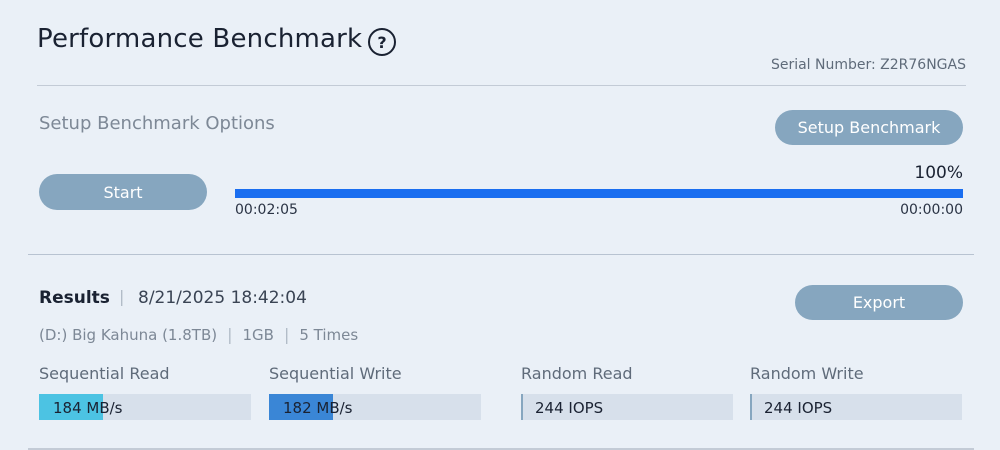  What do you see at coordinates (879, 302) in the screenshot?
I see `export-button: Export` at bounding box center [879, 302].